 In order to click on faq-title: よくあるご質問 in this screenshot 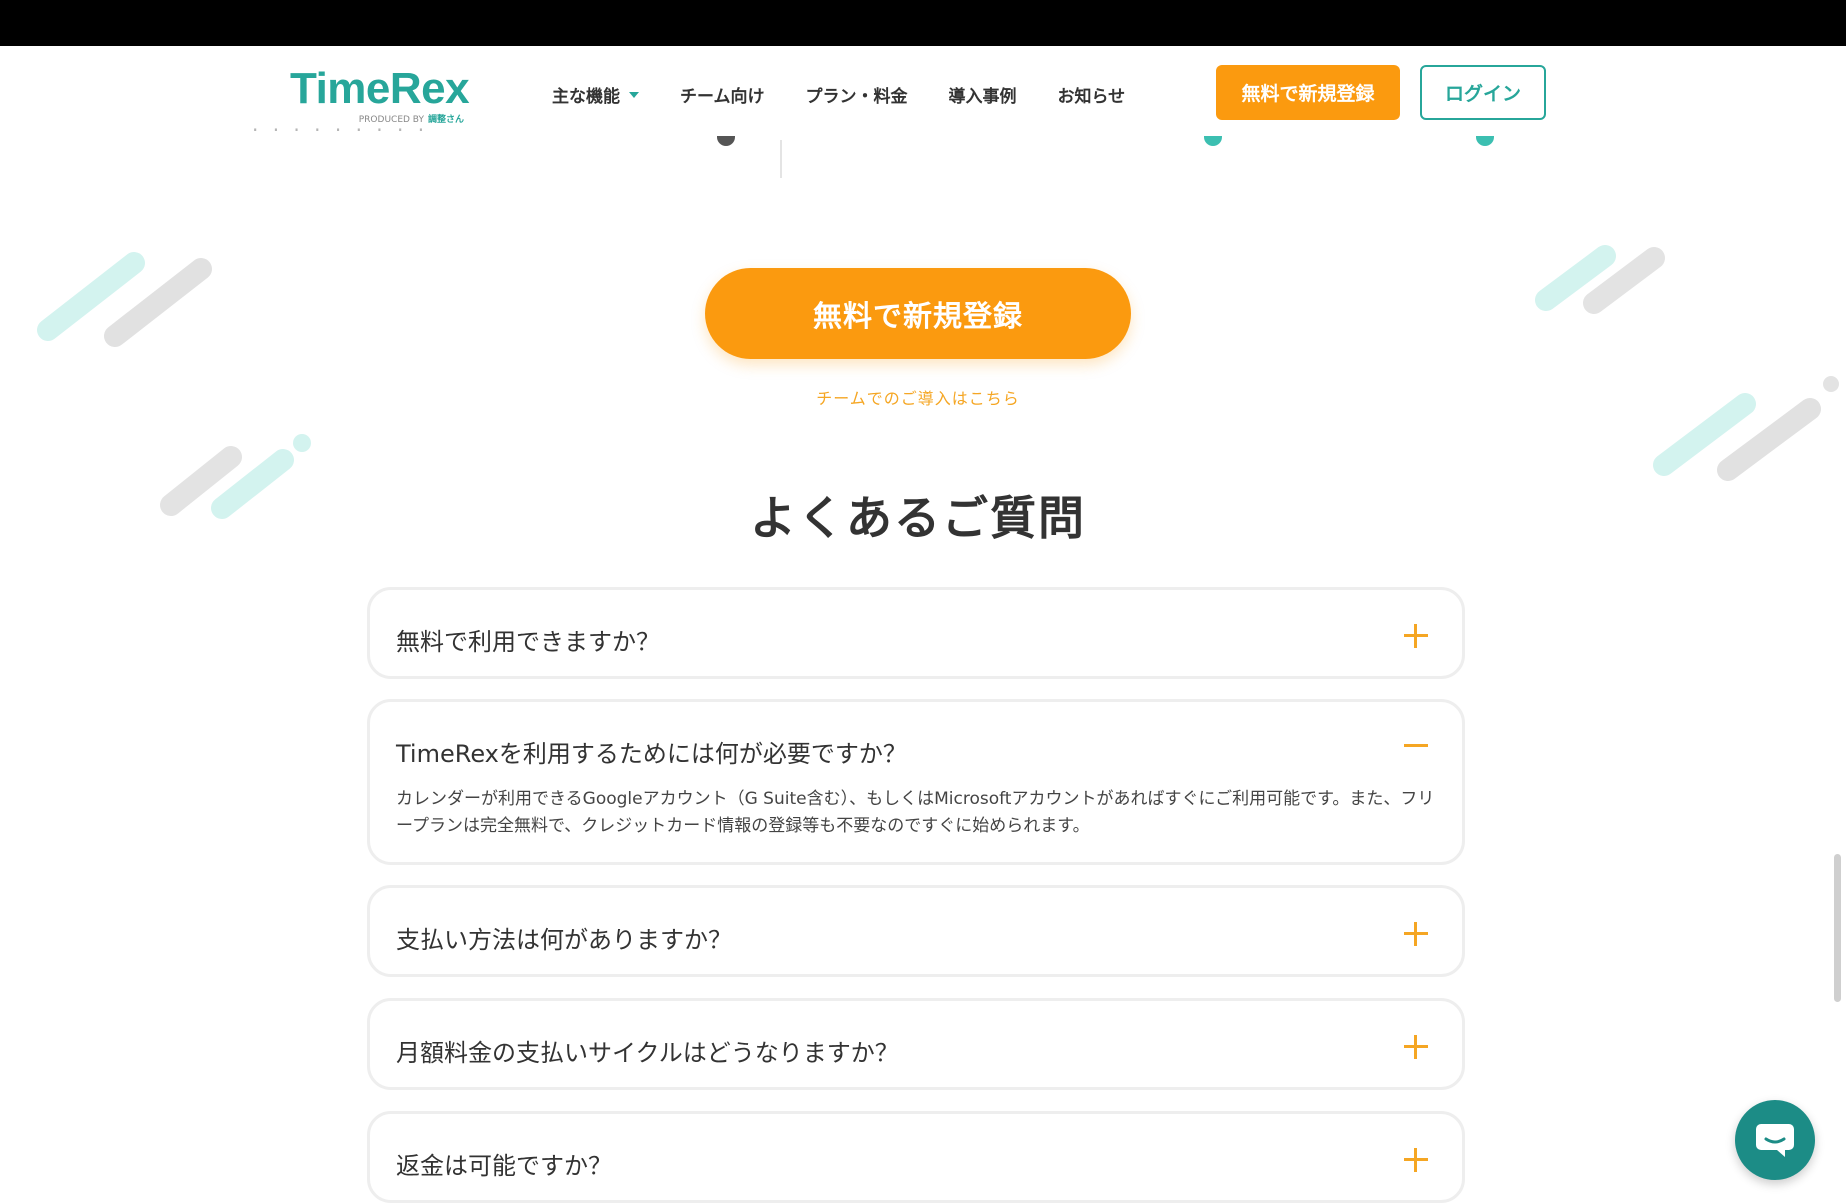, I will do `click(918, 518)`.